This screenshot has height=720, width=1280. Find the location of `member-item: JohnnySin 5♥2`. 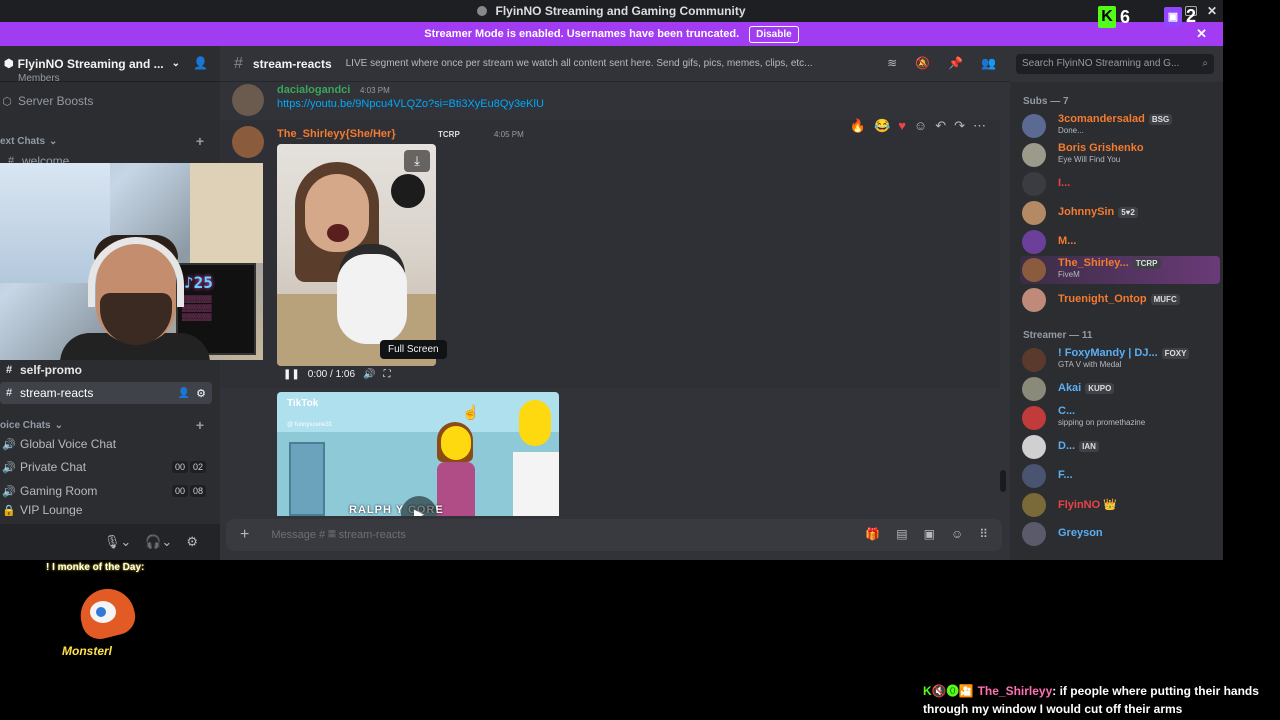

member-item: JohnnySin 5♥2 is located at coordinates (1120, 213).